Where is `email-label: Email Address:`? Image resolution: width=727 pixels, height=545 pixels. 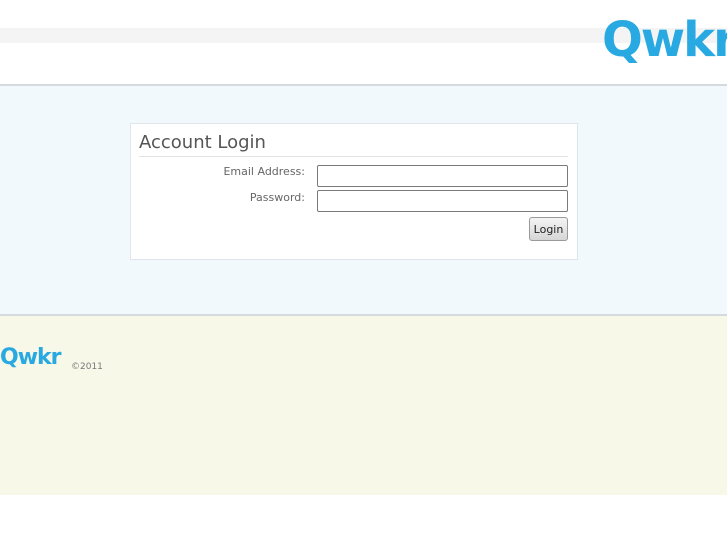 email-label: Email Address: is located at coordinates (264, 171).